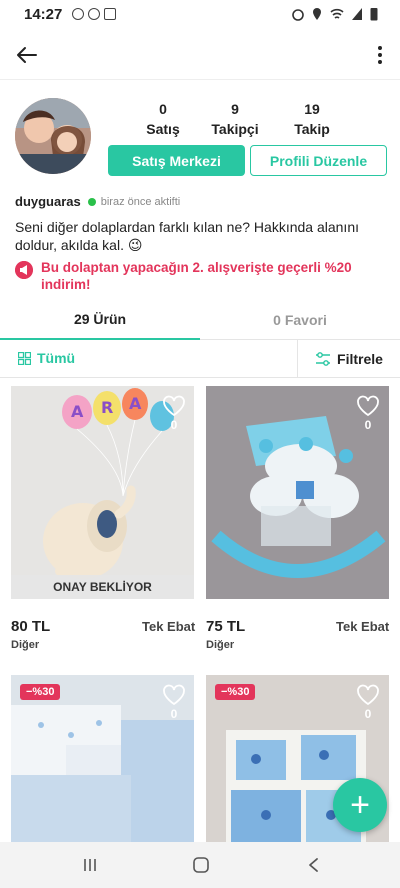 The width and height of the screenshot is (400, 888). I want to click on nav-back-icon, so click(314, 865).